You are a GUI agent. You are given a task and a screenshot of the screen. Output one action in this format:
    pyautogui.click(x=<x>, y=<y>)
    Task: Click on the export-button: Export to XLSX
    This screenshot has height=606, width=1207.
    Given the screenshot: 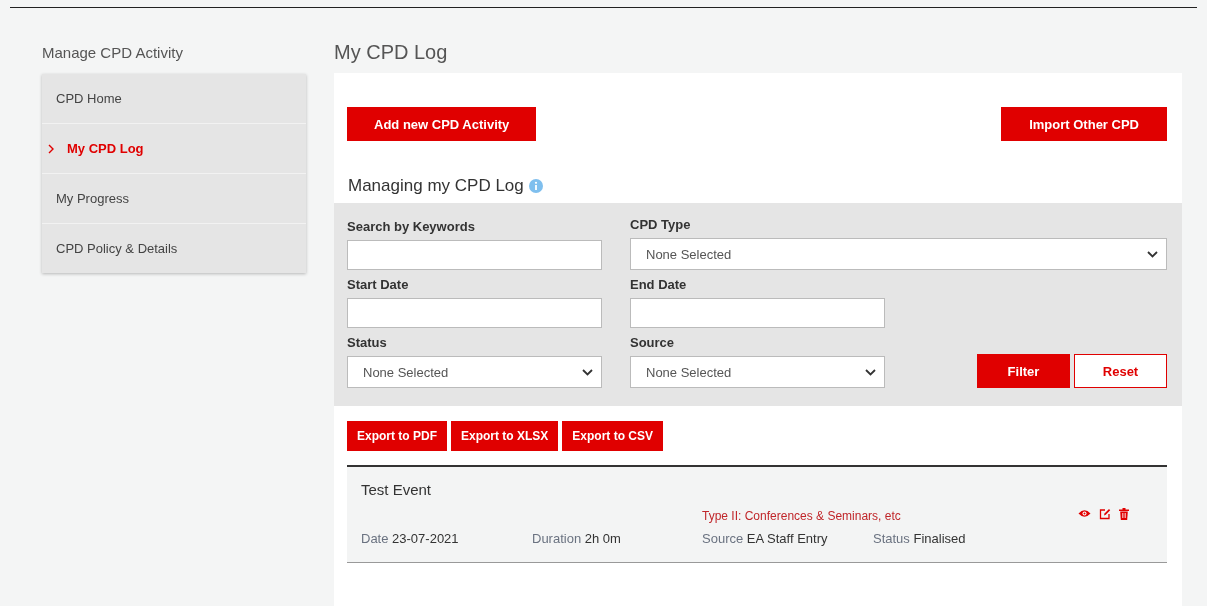 What is the action you would take?
    pyautogui.click(x=505, y=436)
    